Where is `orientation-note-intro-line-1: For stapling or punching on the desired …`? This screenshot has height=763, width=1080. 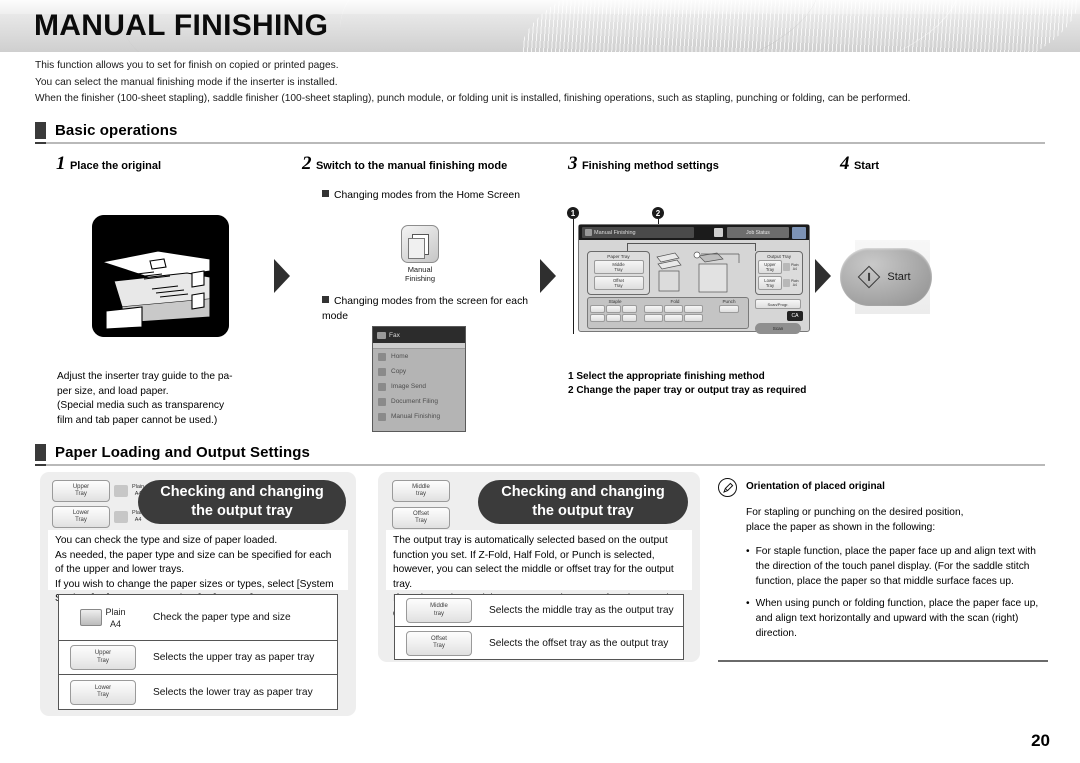 orientation-note-intro-line-1: For stapling or punching on the desired … is located at coordinates (855, 512).